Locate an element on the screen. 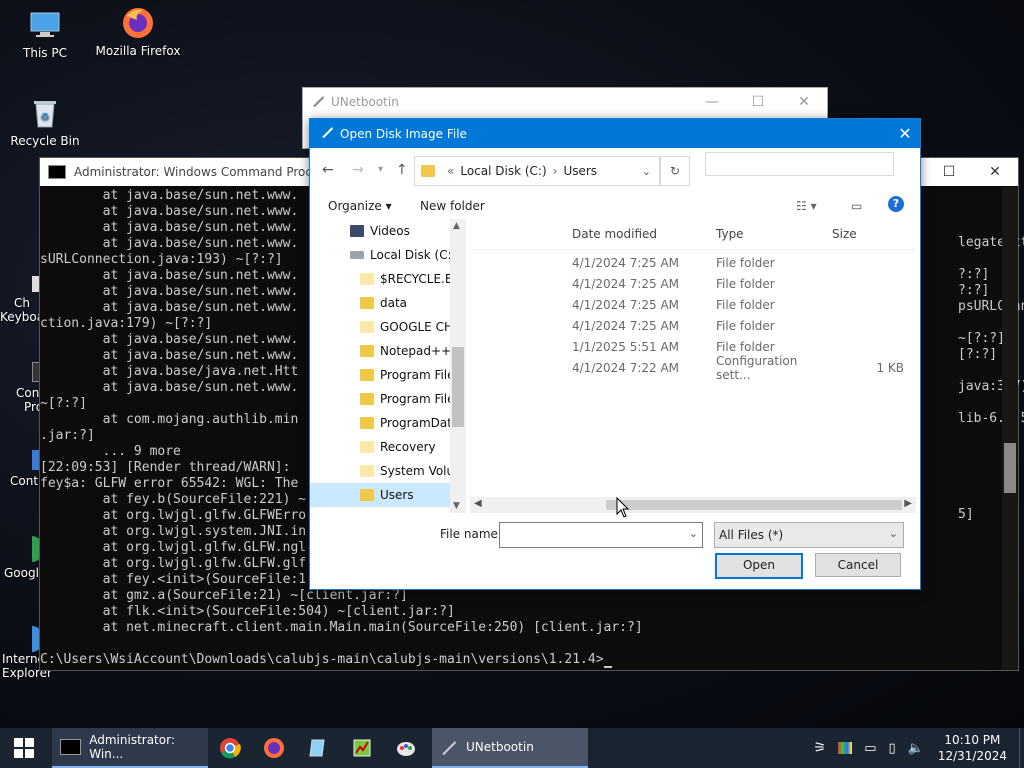  up-arrow-icon: ↑ is located at coordinates (402, 170).